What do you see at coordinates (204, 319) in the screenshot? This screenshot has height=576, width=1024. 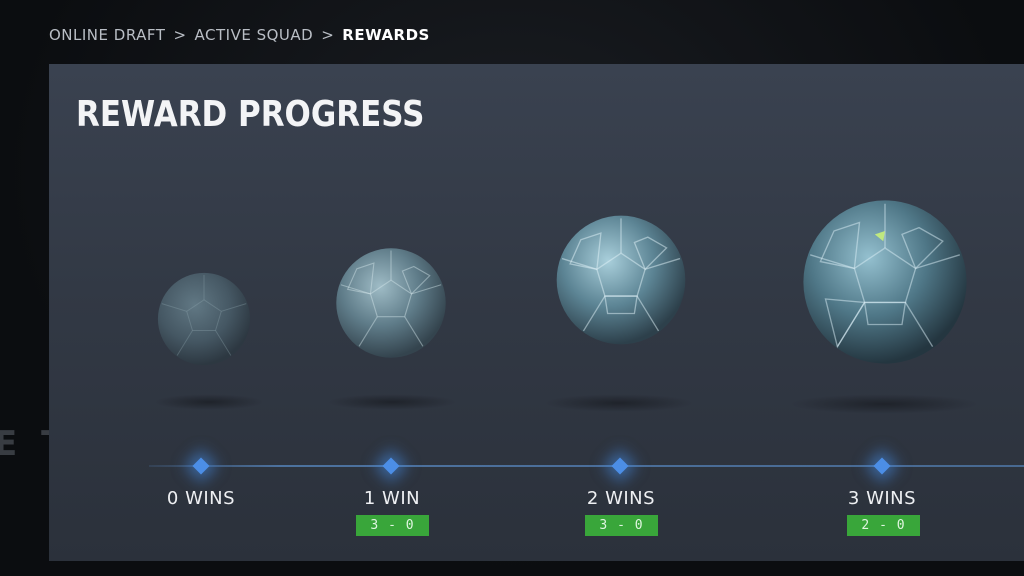 I see `reward-ball-0-wins` at bounding box center [204, 319].